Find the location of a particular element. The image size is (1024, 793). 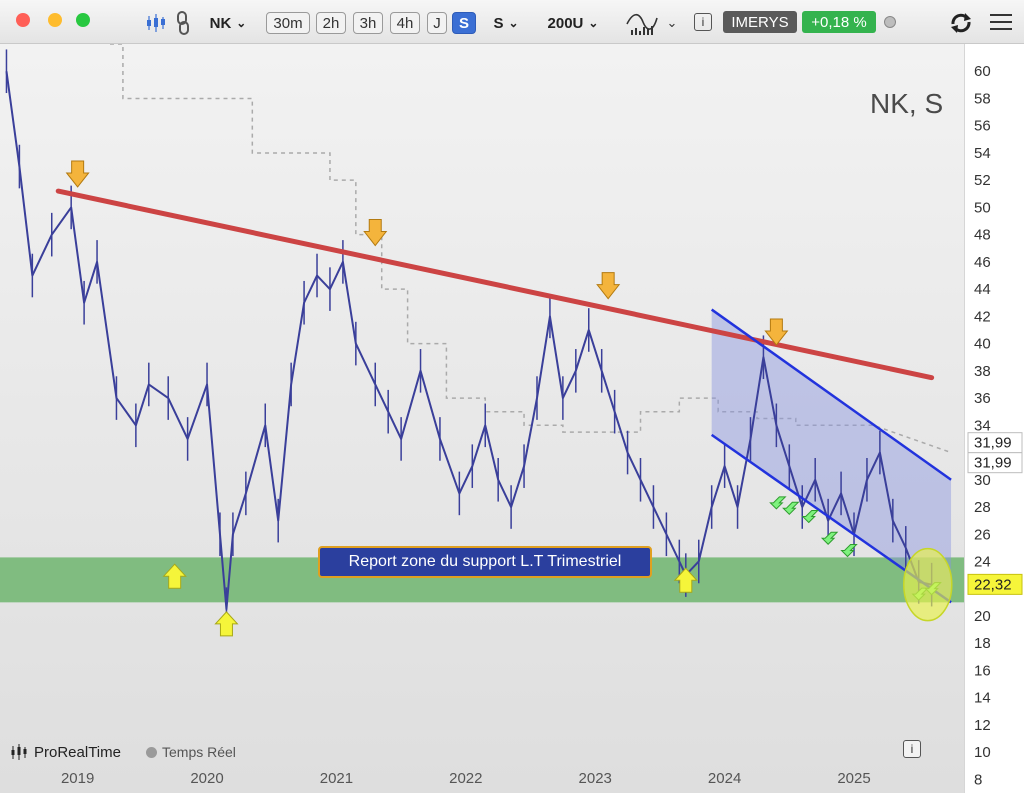

price-label: 22,32 is located at coordinates (993, 584).